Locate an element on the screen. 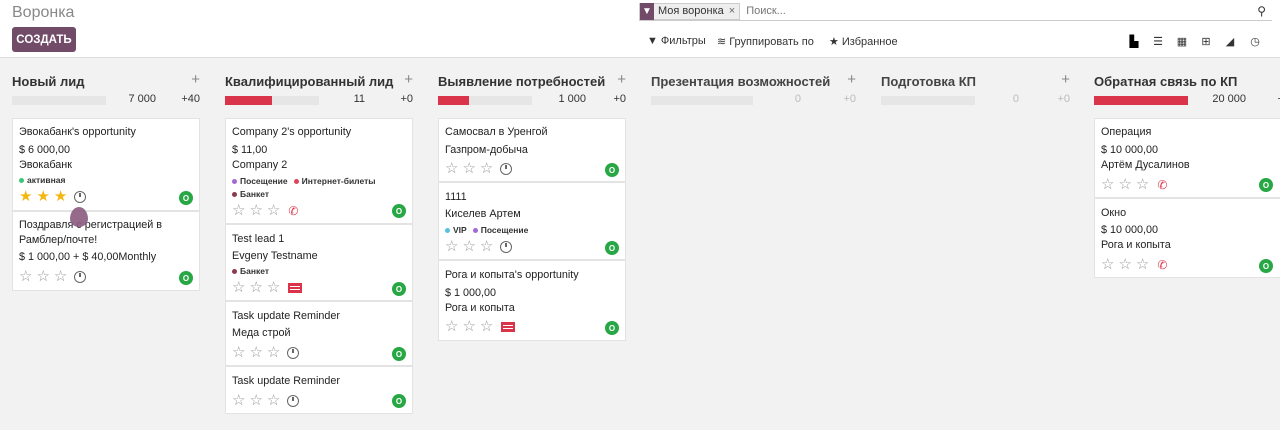 Image resolution: width=1280 pixels, height=430 pixels. activity-view-icon: ◷ is located at coordinates (1255, 41).